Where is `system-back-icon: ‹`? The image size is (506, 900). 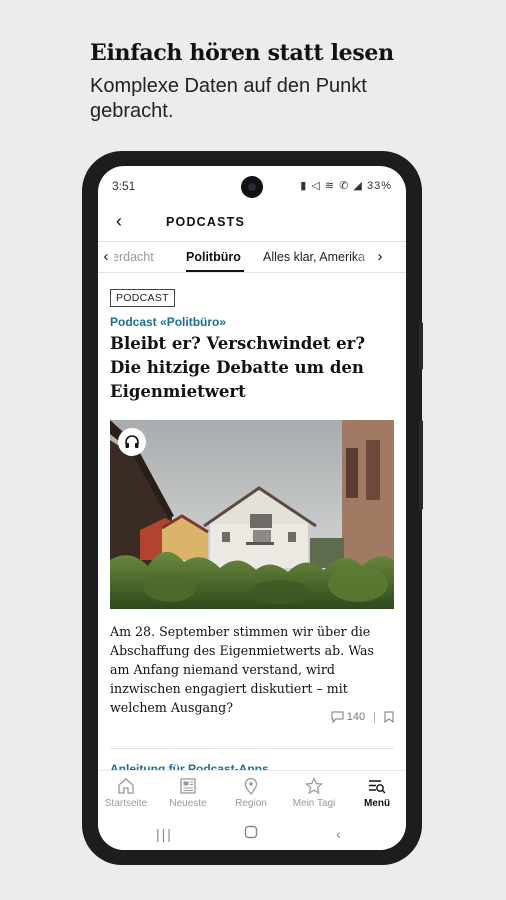 system-back-icon: ‹ is located at coordinates (338, 834).